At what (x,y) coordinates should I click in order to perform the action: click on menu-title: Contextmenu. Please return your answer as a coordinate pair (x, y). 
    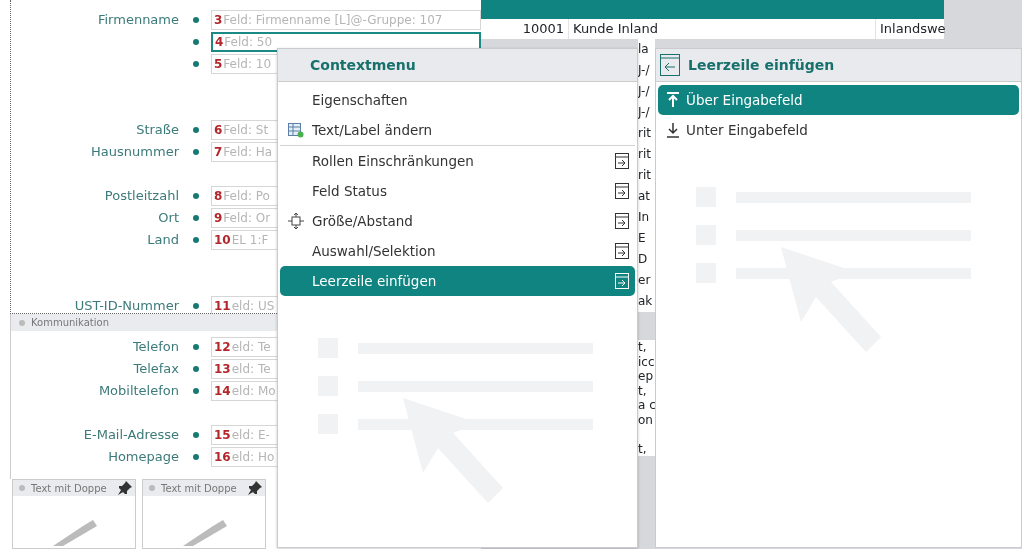
    Looking at the image, I should click on (457, 65).